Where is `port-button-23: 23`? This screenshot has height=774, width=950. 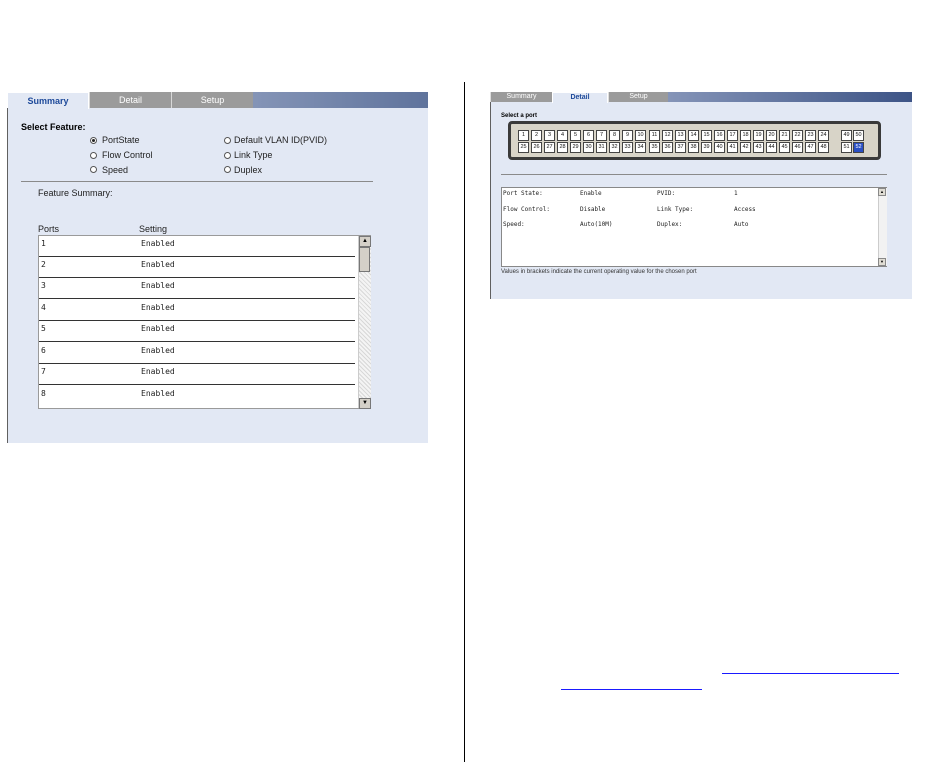
port-button-23: 23 is located at coordinates (810, 135).